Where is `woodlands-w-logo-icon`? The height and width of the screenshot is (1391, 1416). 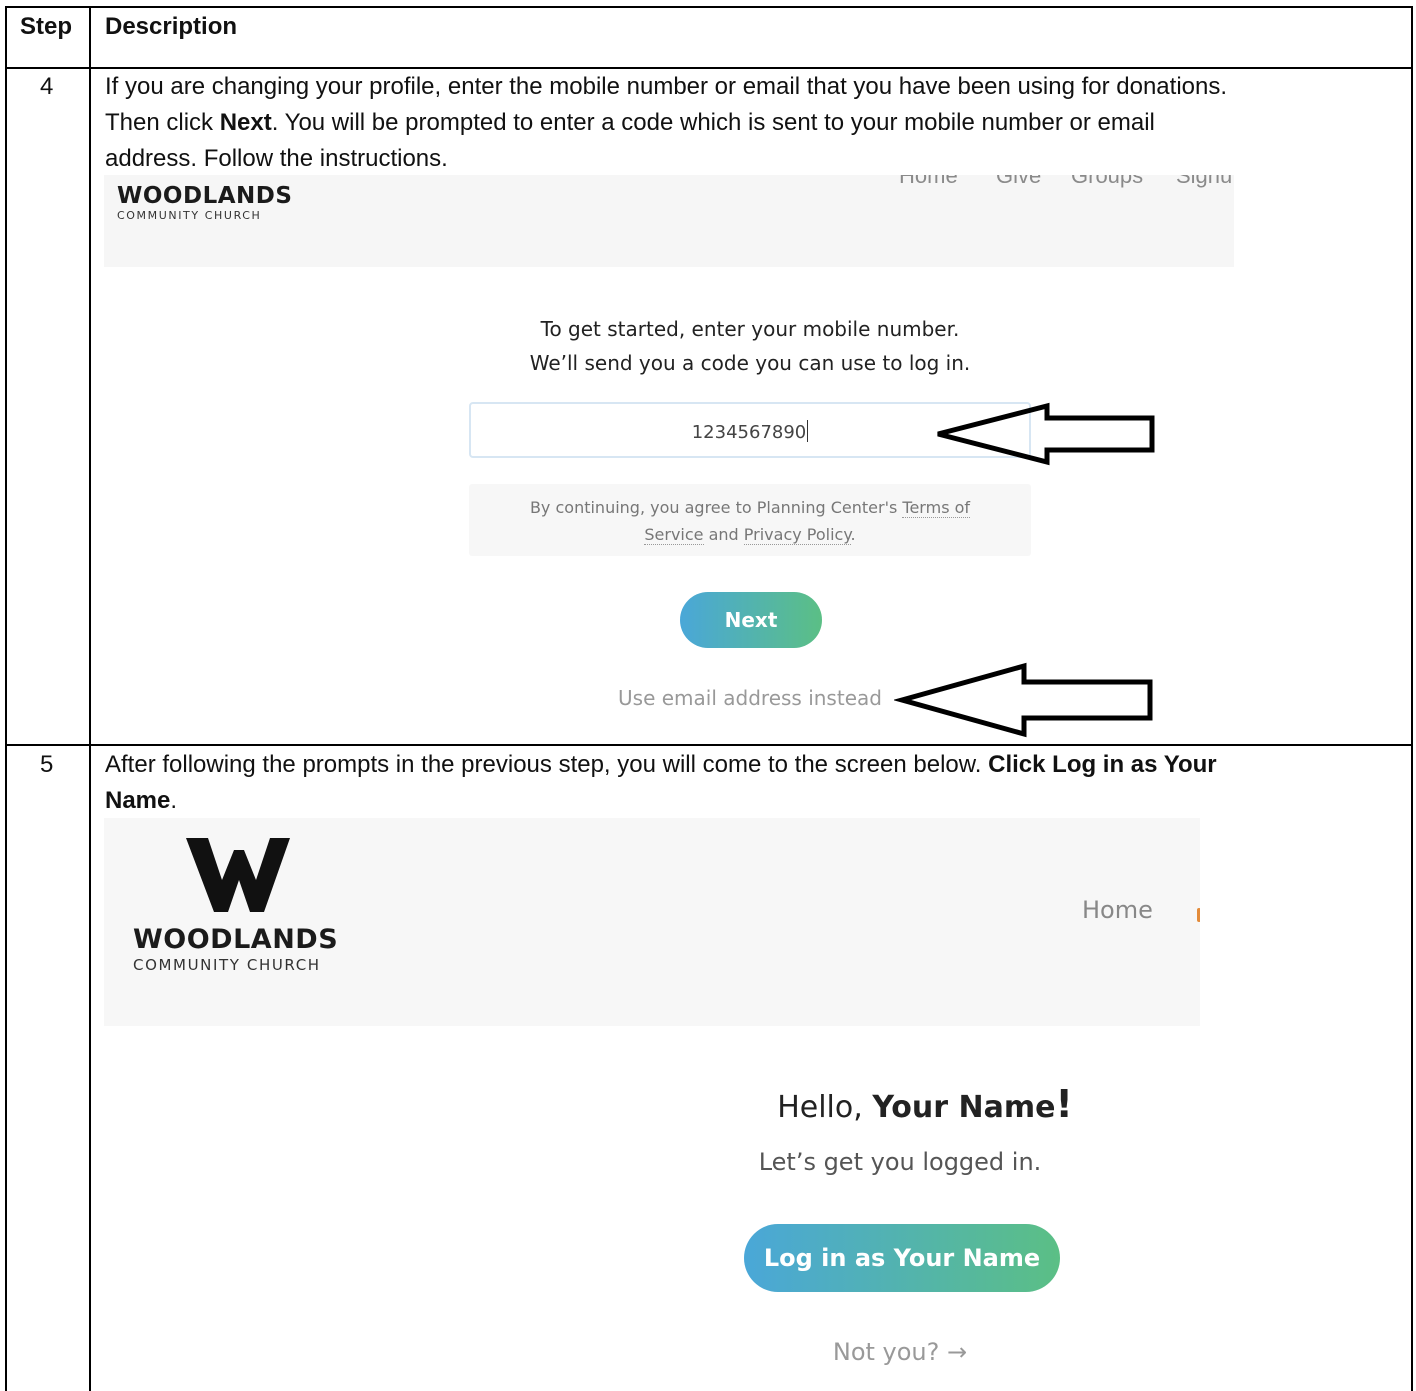
woodlands-w-logo-icon is located at coordinates (238, 875).